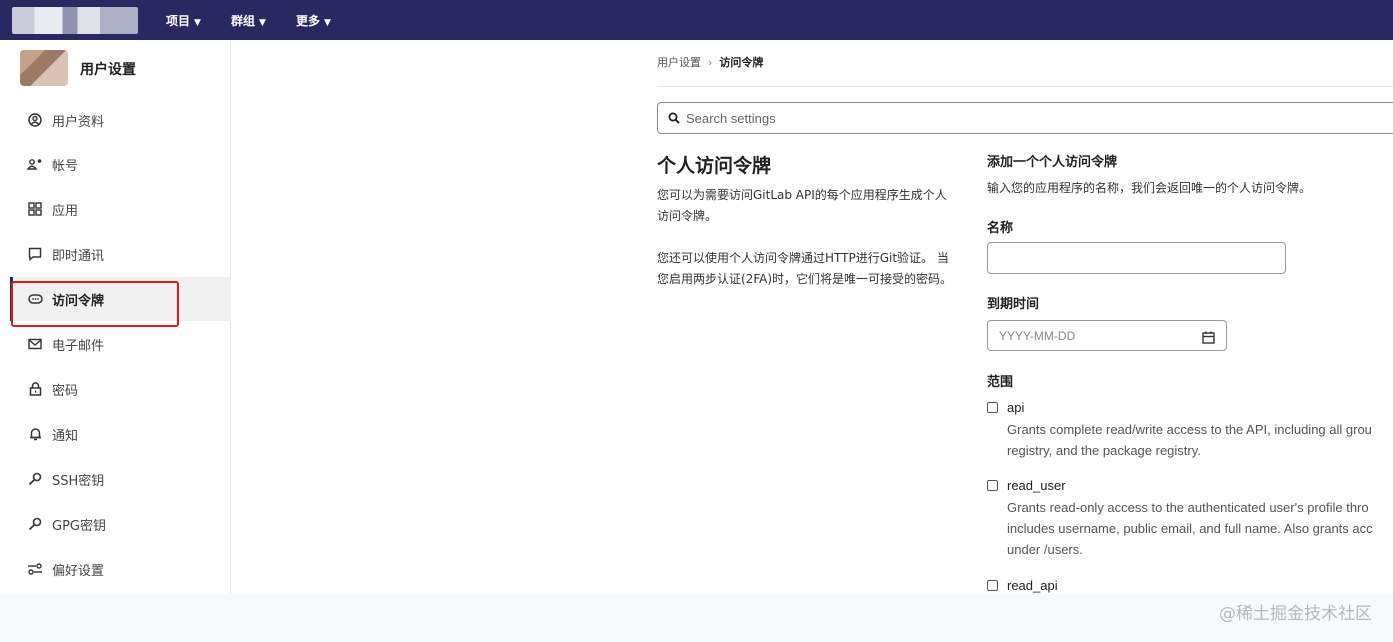 The width and height of the screenshot is (1393, 642). Describe the element at coordinates (1052, 162) in the screenshot. I see `form-title: 添加一个个人访问令牌` at that location.